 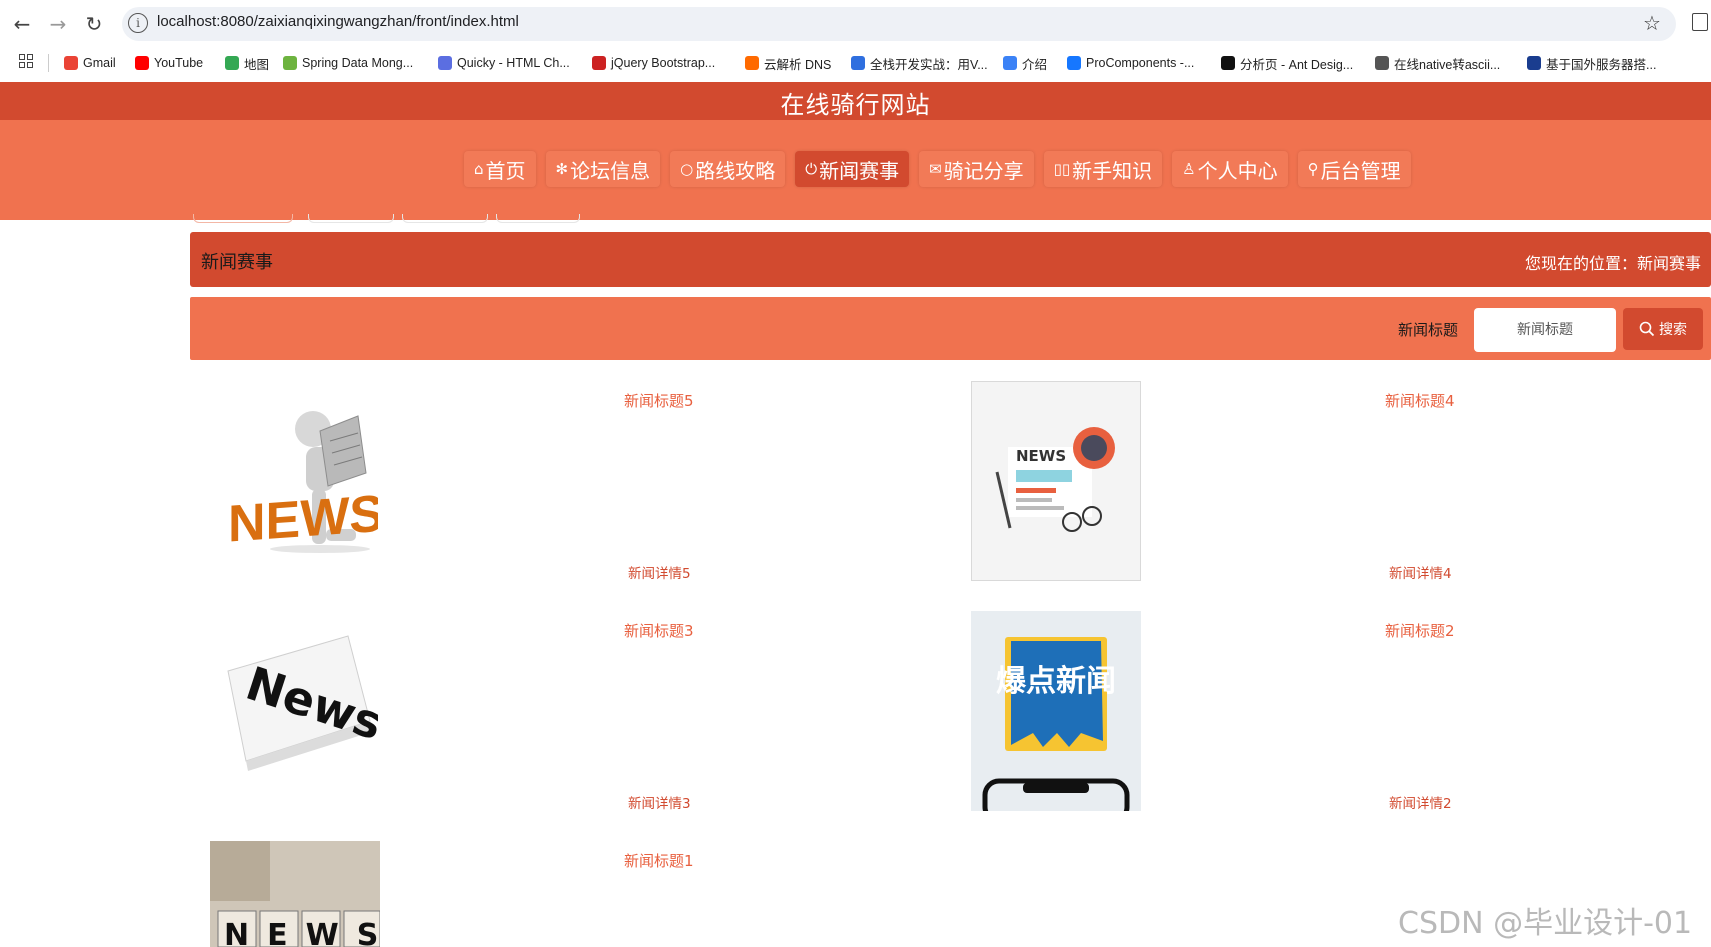 I want to click on news-illustration-text: NEWS, so click(x=1041, y=456).